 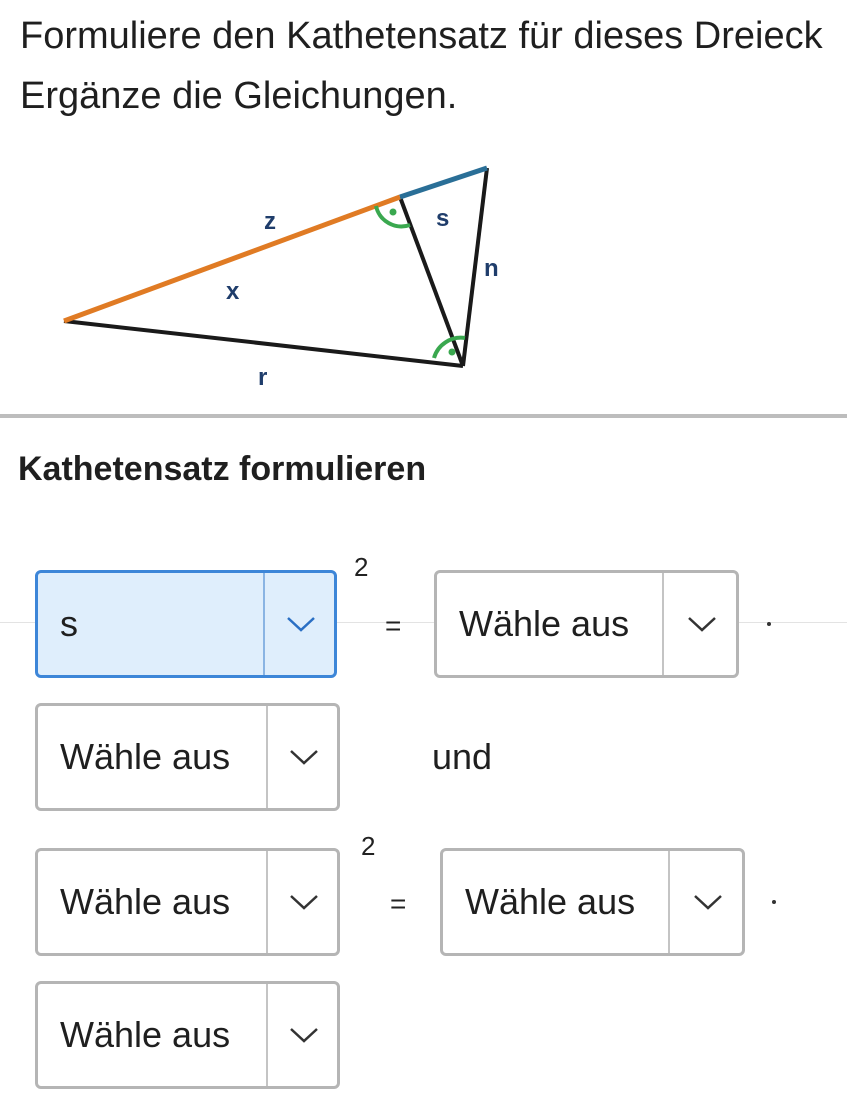 What do you see at coordinates (769, 624) in the screenshot?
I see `eq1-multiply-dot` at bounding box center [769, 624].